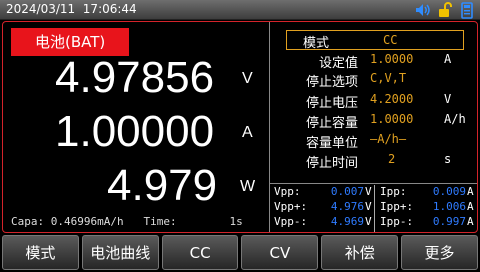  What do you see at coordinates (390, 40) in the screenshot?
I see `mode-setting-value: CC` at bounding box center [390, 40].